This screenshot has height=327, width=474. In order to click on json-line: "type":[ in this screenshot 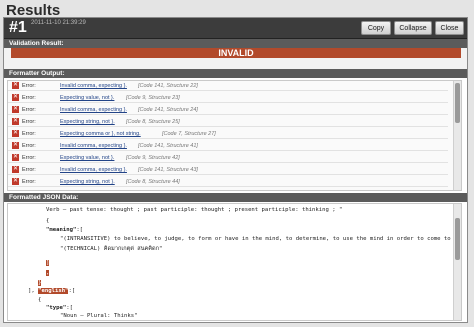, I will do `click(59, 308)`.